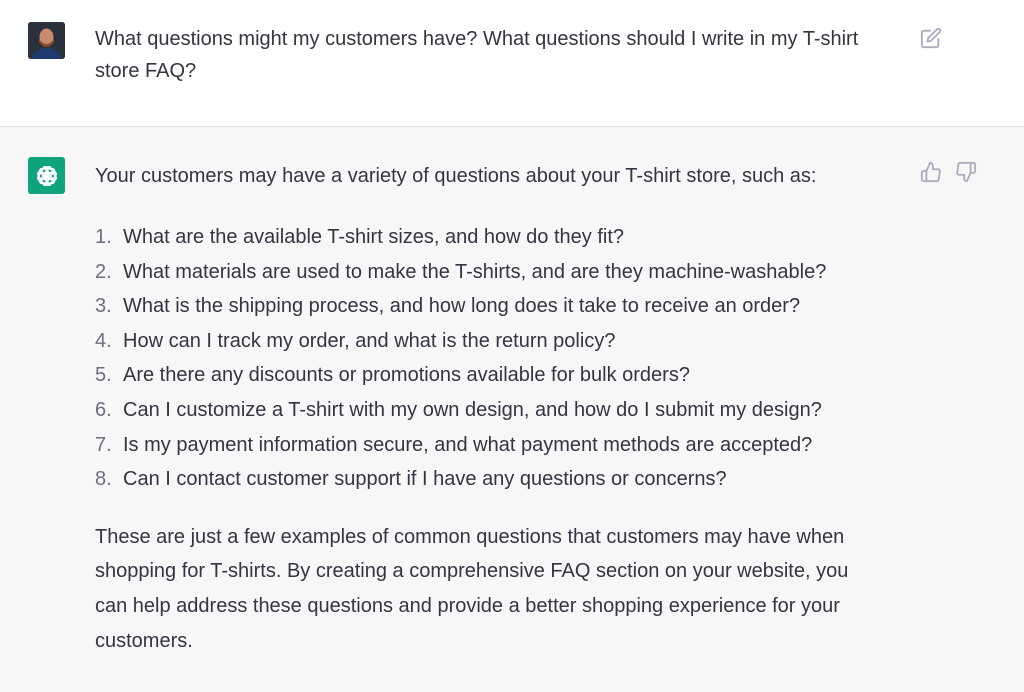 The height and width of the screenshot is (692, 1024). I want to click on list-item-number: 4., so click(103, 340).